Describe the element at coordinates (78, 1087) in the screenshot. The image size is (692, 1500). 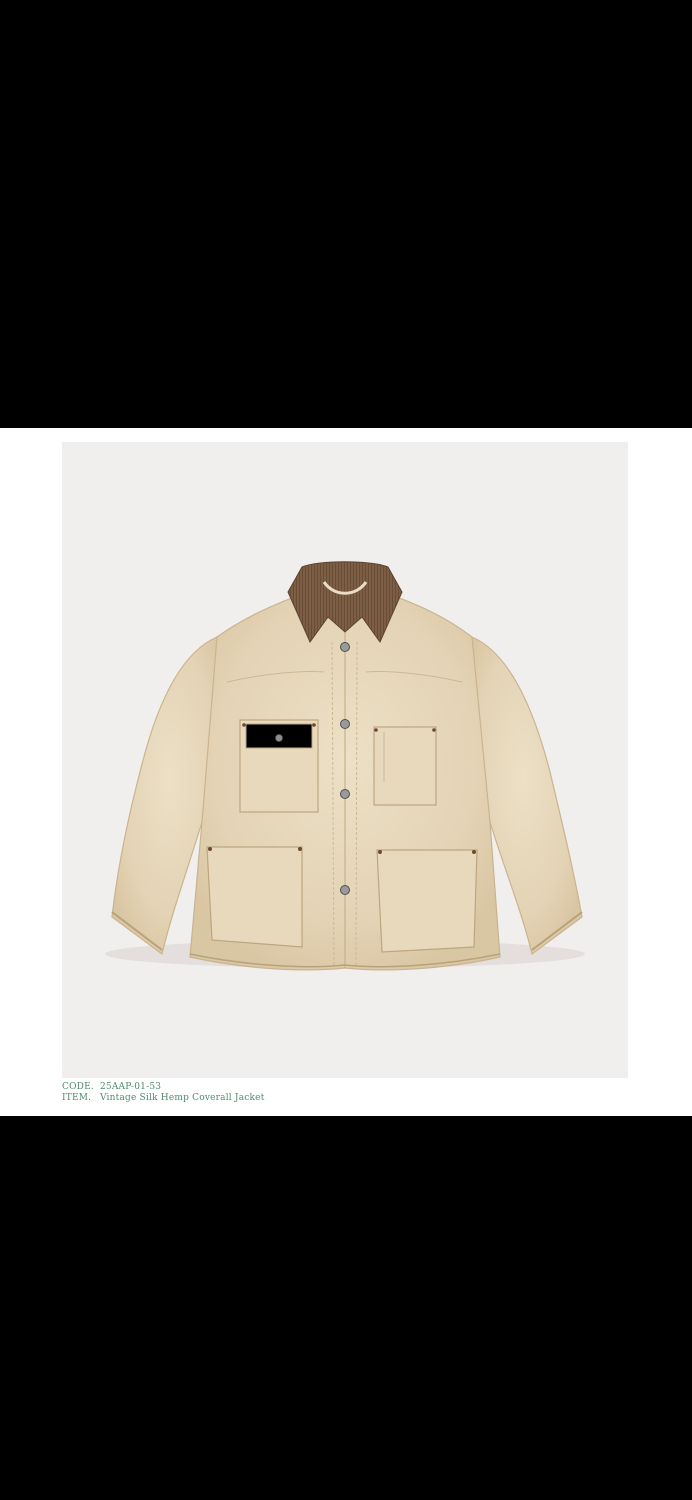
I see `code-label: CODE.` at that location.